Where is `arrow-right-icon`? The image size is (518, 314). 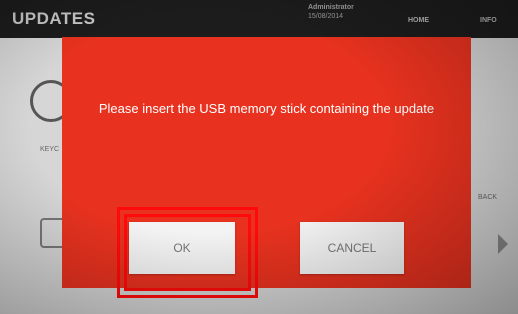
arrow-right-icon is located at coordinates (503, 244).